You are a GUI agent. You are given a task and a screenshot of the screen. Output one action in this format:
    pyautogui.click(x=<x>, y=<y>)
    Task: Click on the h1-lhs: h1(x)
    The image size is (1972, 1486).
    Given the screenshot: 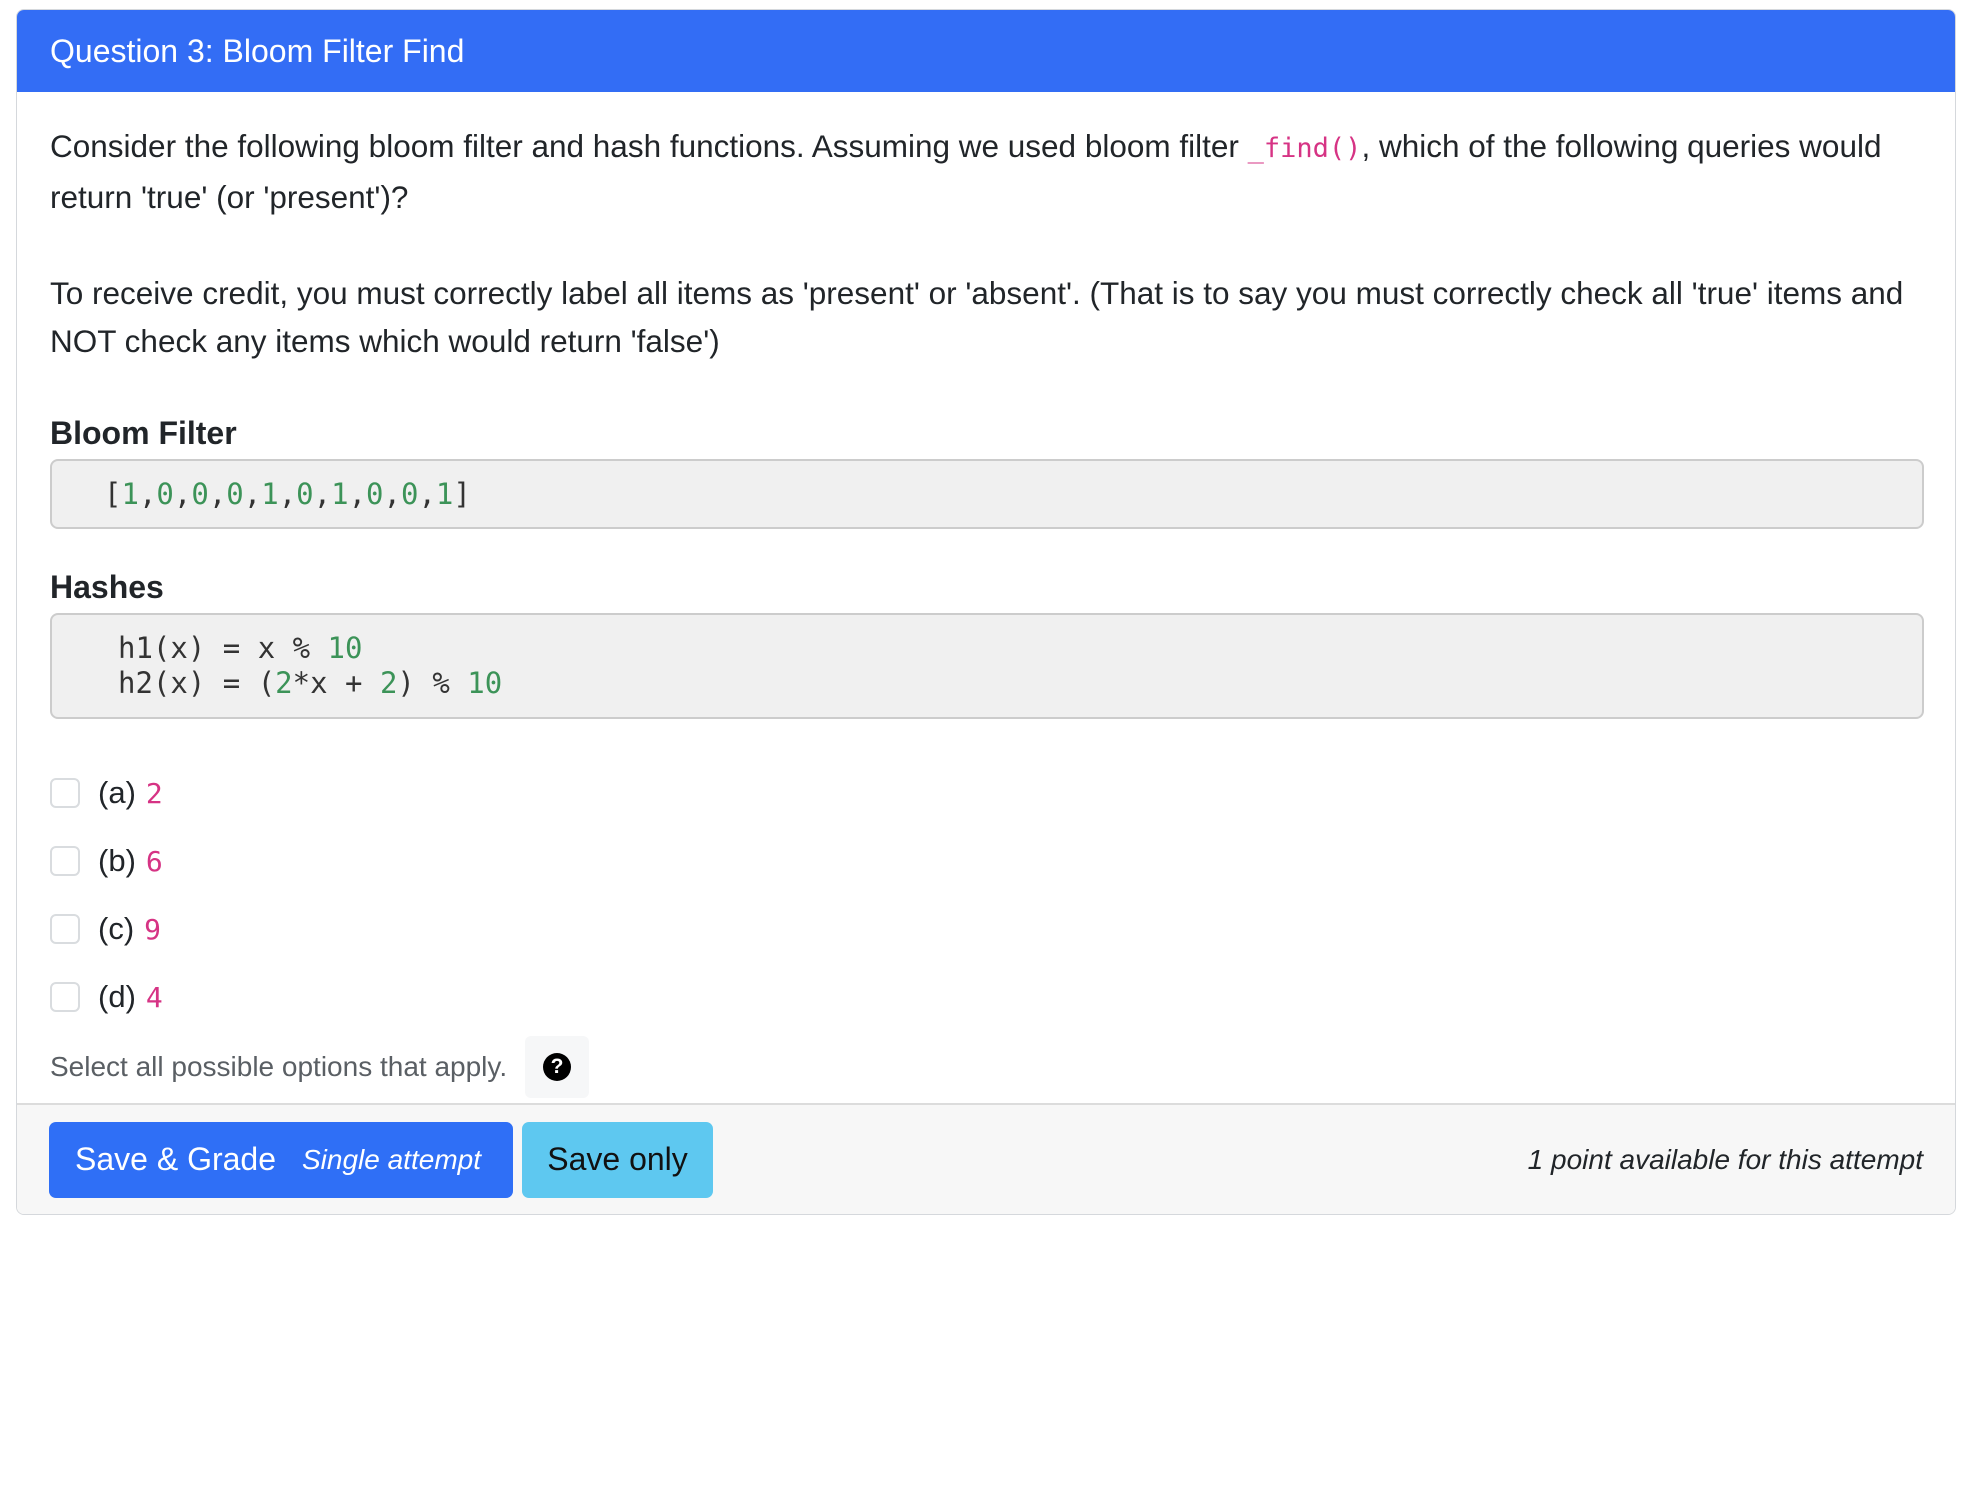 What is the action you would take?
    pyautogui.click(x=162, y=648)
    